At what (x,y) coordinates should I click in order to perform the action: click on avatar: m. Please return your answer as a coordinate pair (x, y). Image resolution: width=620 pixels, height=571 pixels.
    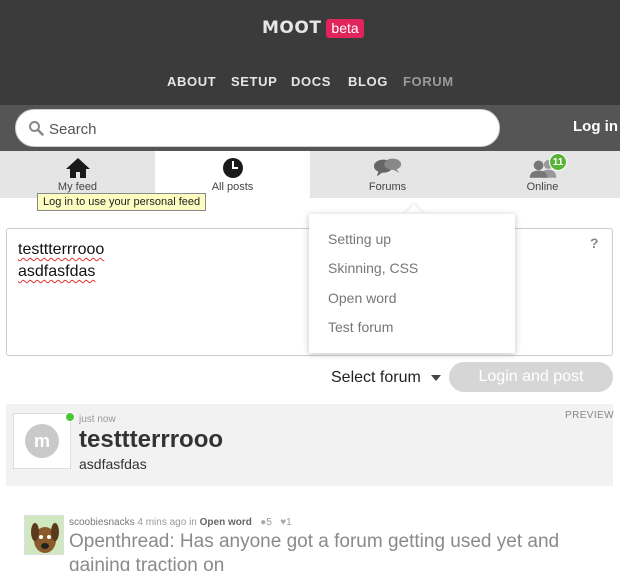
    Looking at the image, I should click on (42, 441).